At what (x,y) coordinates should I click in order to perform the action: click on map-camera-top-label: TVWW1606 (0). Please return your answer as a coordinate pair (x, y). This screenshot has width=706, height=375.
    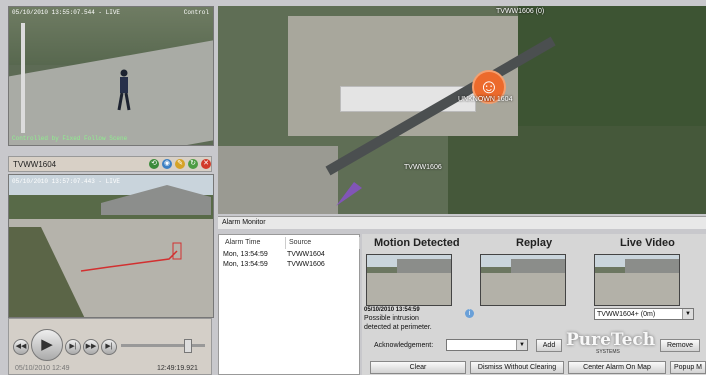
    Looking at the image, I should click on (520, 11).